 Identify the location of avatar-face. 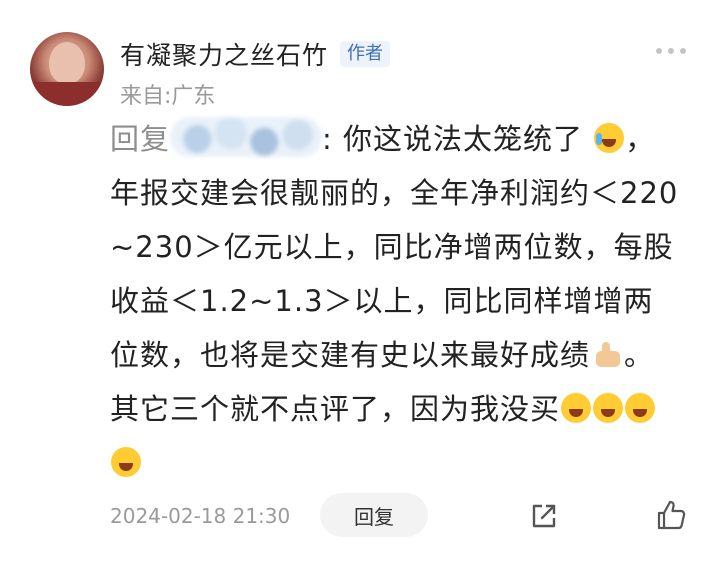
(67, 63).